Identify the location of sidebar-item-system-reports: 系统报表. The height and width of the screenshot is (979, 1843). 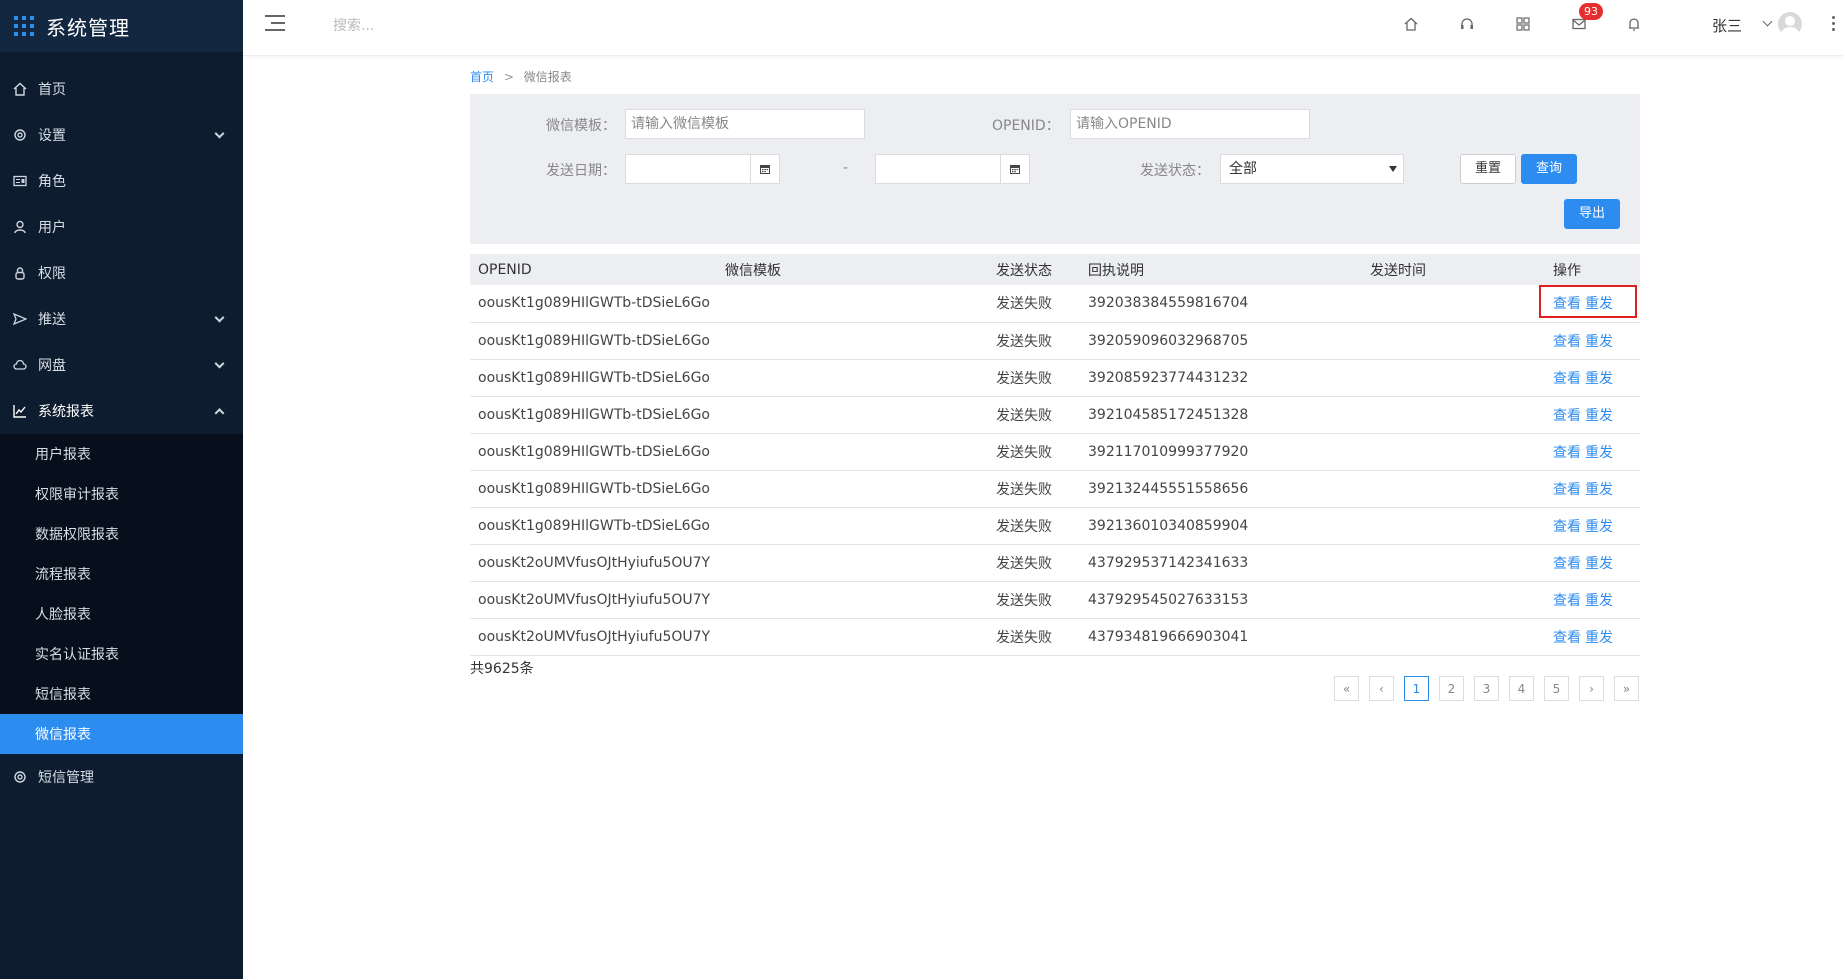
(121, 411).